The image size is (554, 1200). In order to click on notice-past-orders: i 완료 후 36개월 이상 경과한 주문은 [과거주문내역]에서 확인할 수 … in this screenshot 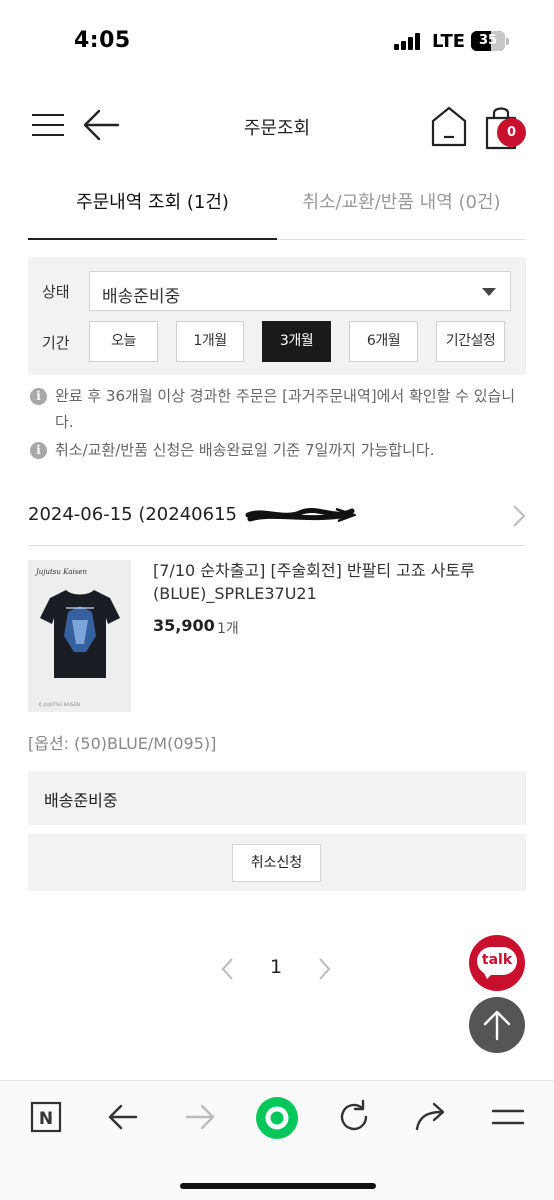, I will do `click(278, 410)`.